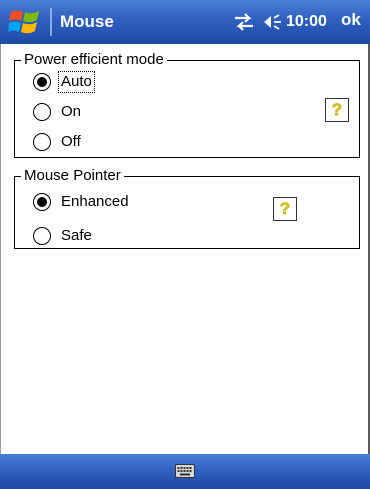 Image resolution: width=370 pixels, height=489 pixels. What do you see at coordinates (337, 110) in the screenshot?
I see `power-mode-help-button: ?` at bounding box center [337, 110].